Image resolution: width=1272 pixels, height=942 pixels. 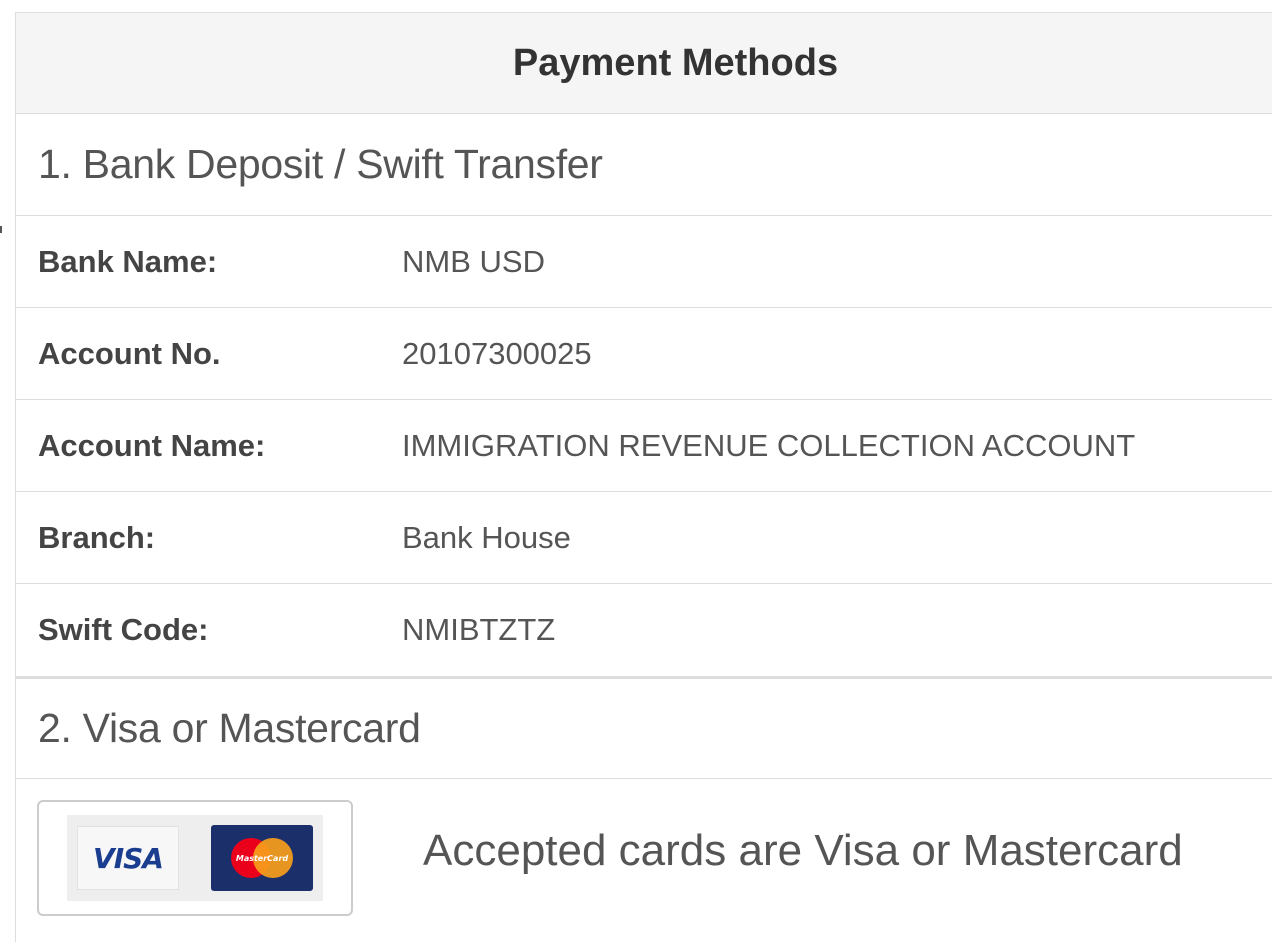 What do you see at coordinates (644, 165) in the screenshot?
I see `bank-deposit-heading: 1. Bank Deposit / Swift Transfer` at bounding box center [644, 165].